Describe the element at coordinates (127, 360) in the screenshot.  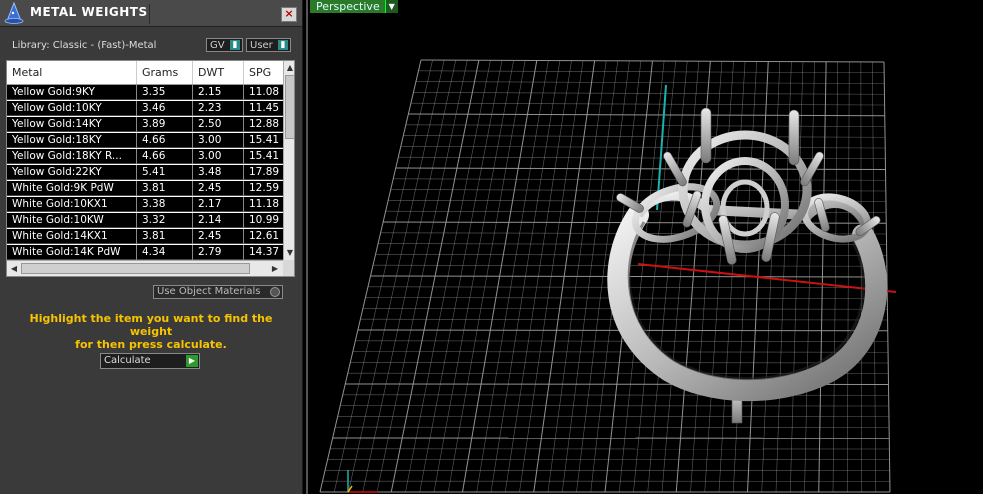
I see `calculate-label: Calculate` at that location.